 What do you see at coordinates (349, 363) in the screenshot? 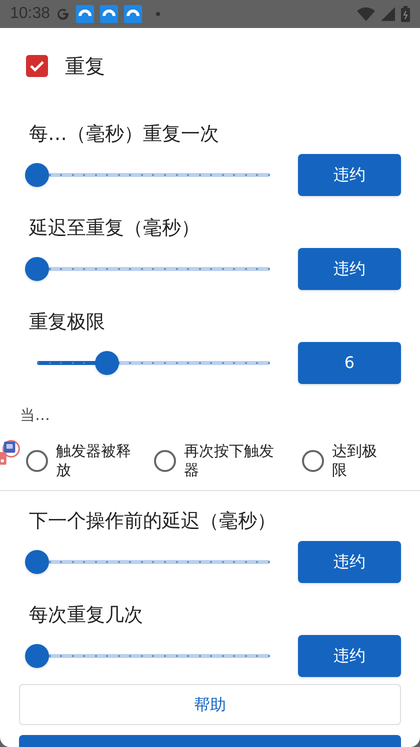
I see `value-button: 6` at bounding box center [349, 363].